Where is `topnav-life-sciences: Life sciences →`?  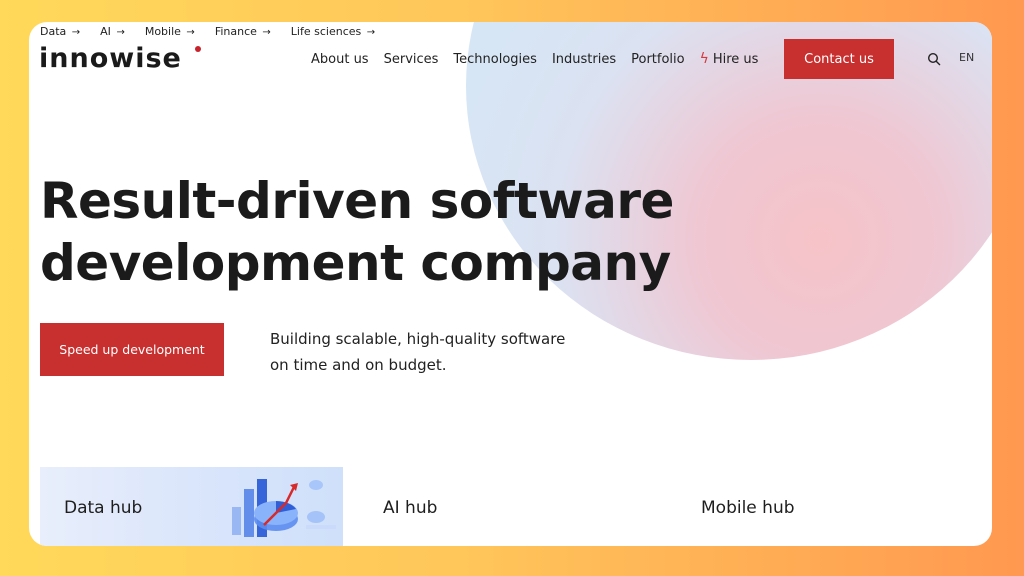
topnav-life-sciences: Life sciences → is located at coordinates (333, 31).